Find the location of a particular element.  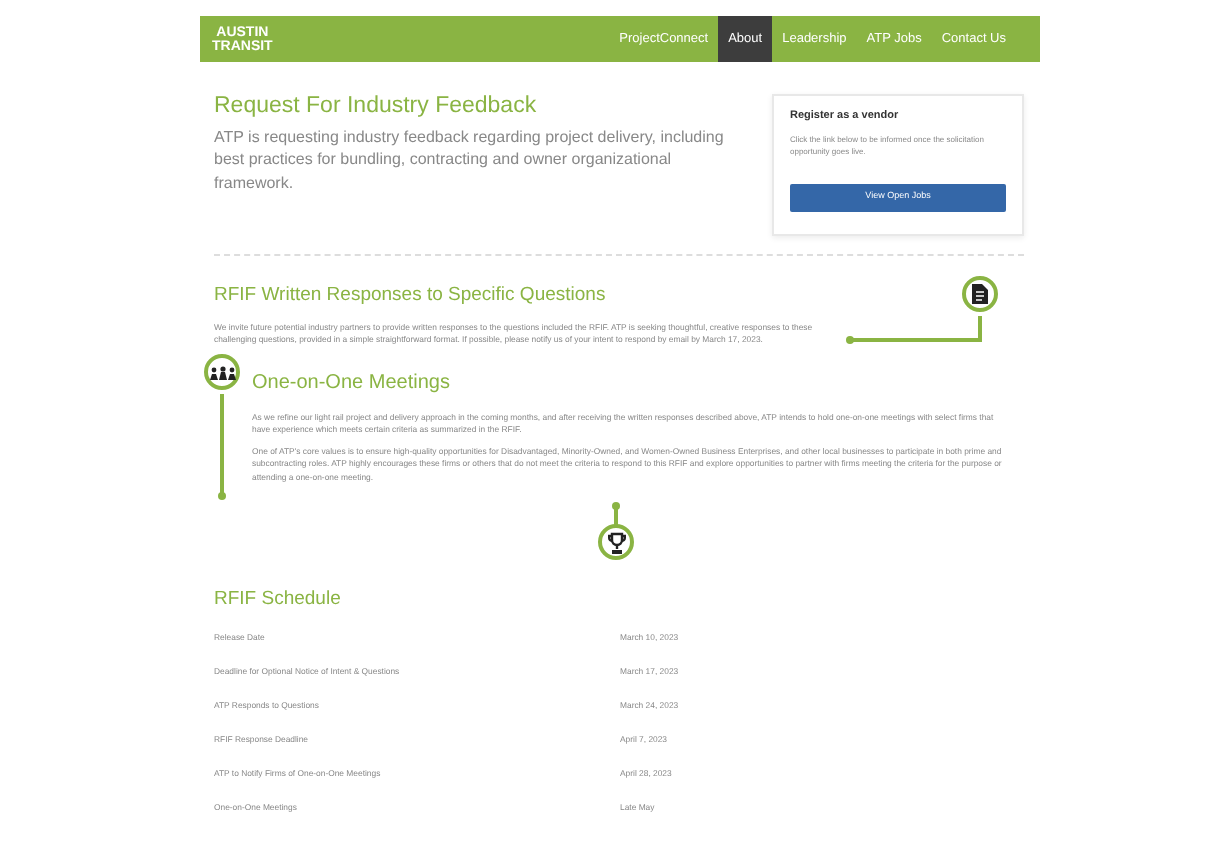

document-icon is located at coordinates (980, 294).